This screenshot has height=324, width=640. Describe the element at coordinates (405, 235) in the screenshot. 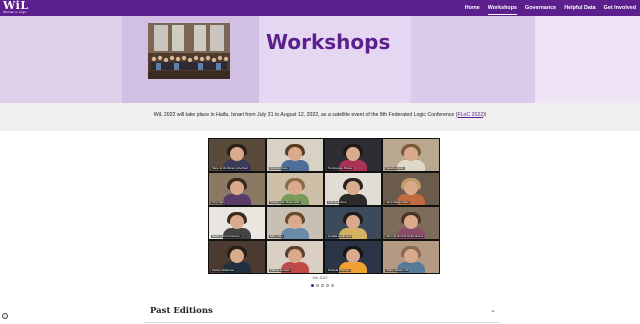

I see `participant-name: Simona Ronchi Della Rocca` at that location.